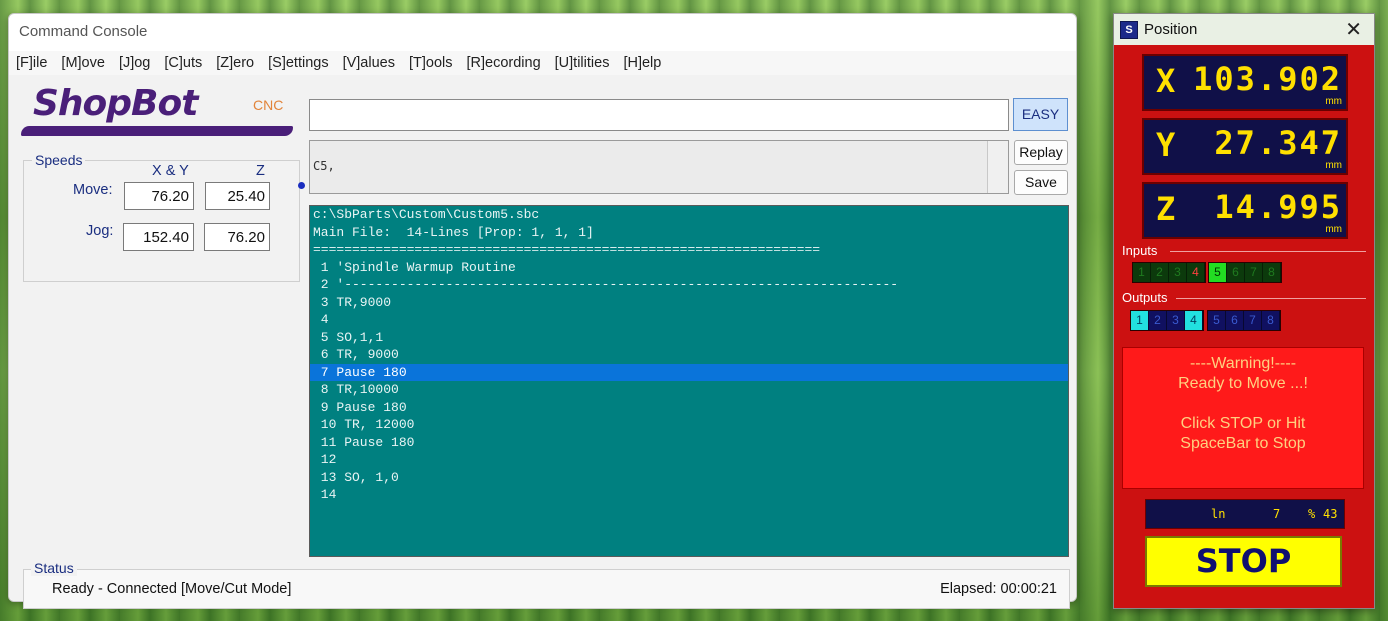 This screenshot has width=1388, height=621. What do you see at coordinates (1333, 165) in the screenshot?
I see `y-unit: mm` at bounding box center [1333, 165].